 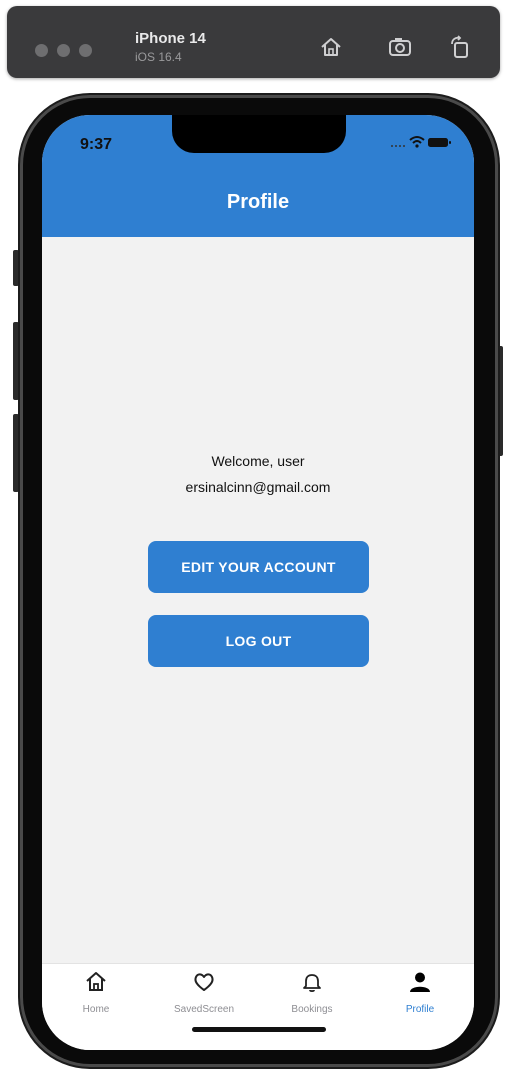 I want to click on bell-icon, so click(x=312, y=983).